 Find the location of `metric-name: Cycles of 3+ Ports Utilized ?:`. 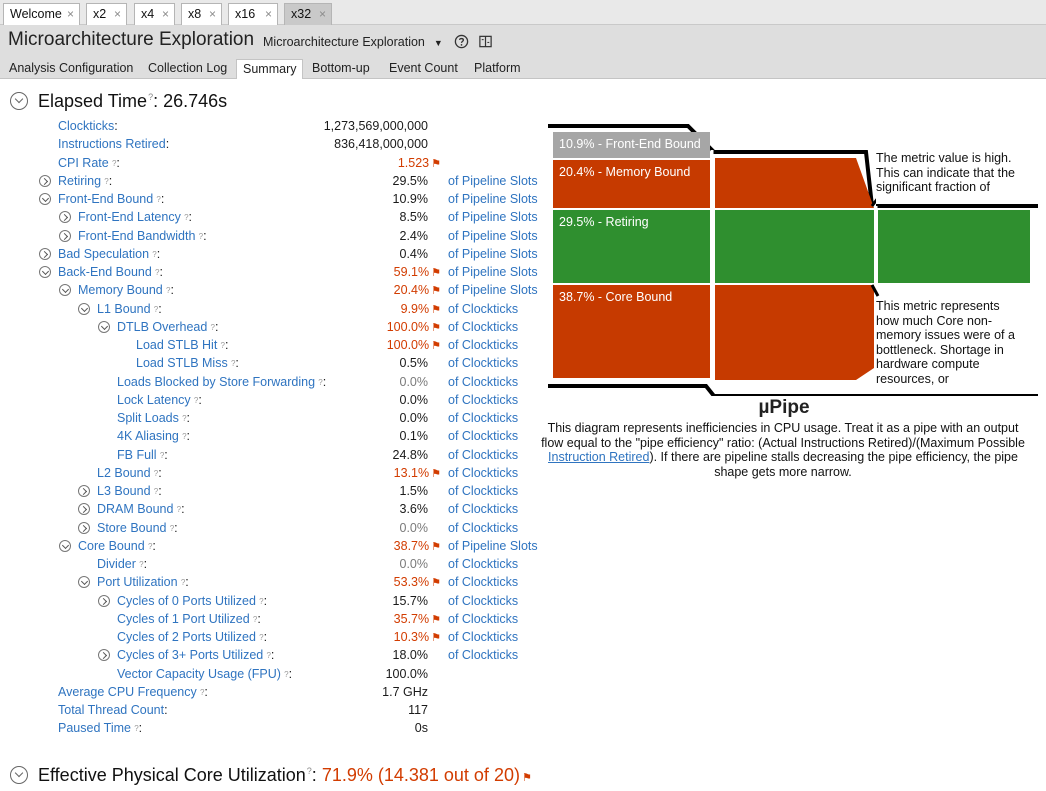

metric-name: Cycles of 3+ Ports Utilized ?: is located at coordinates (195, 655).